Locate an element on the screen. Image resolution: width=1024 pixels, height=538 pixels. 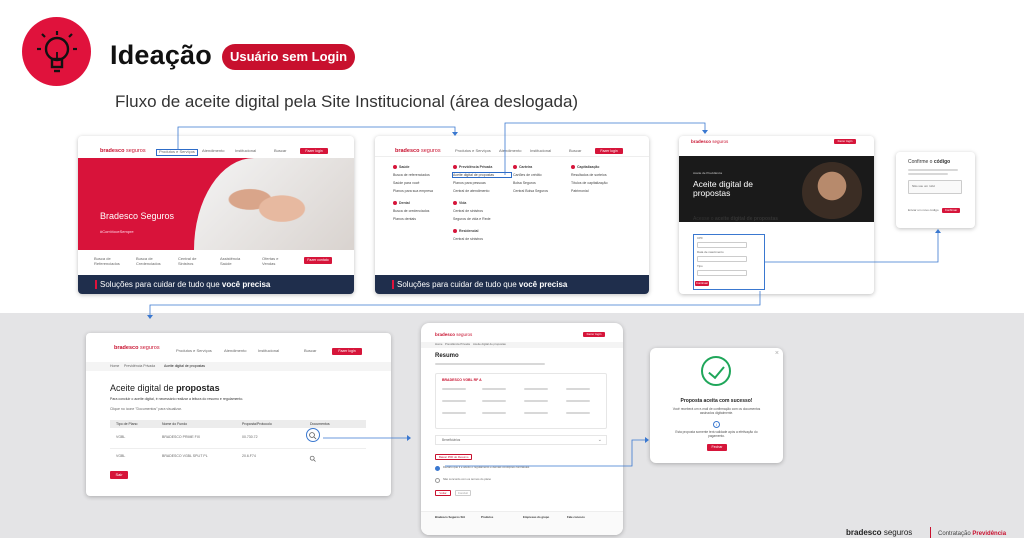
corner-divider is located at coordinates (930, 532).